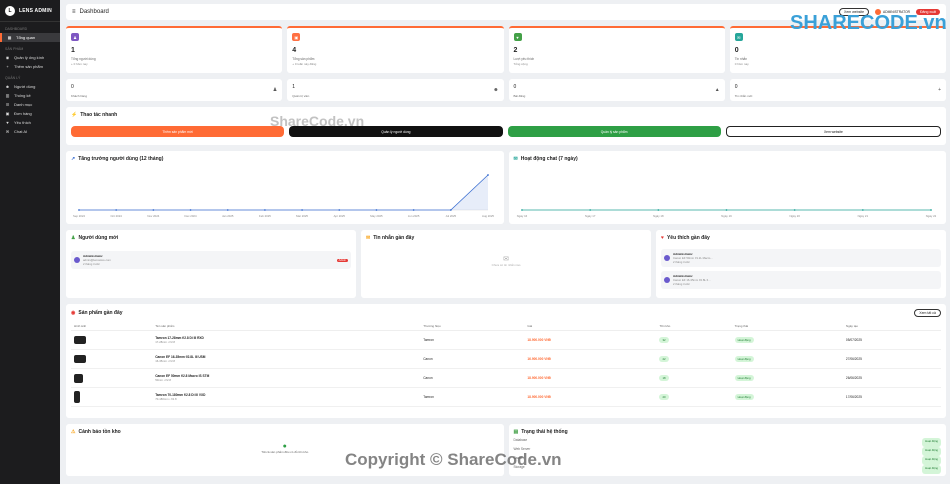 The image size is (950, 484). I want to click on grid-icon: ▦, so click(9, 37).